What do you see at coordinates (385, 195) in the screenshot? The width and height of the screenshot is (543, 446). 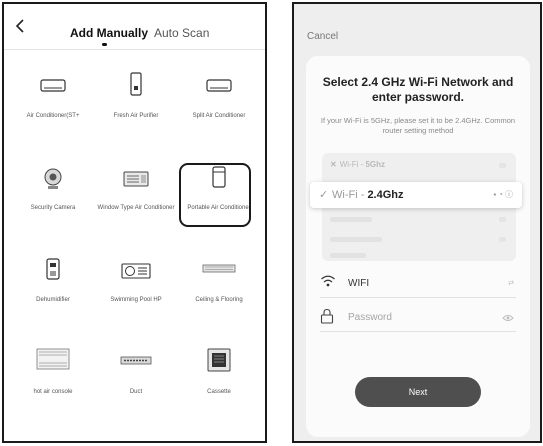 I see `network-band: 2.4Ghz` at bounding box center [385, 195].